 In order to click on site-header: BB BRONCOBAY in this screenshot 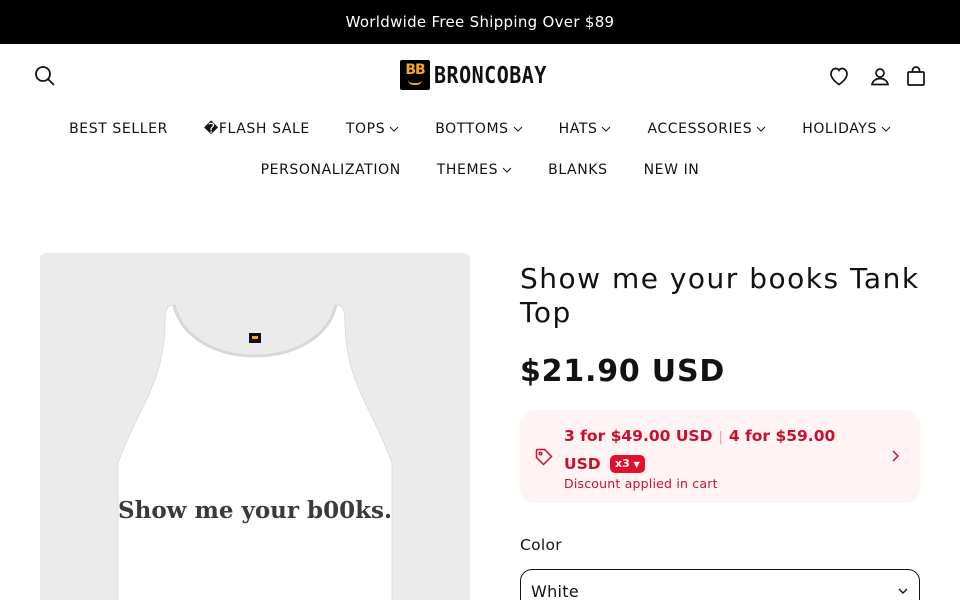, I will do `click(480, 77)`.